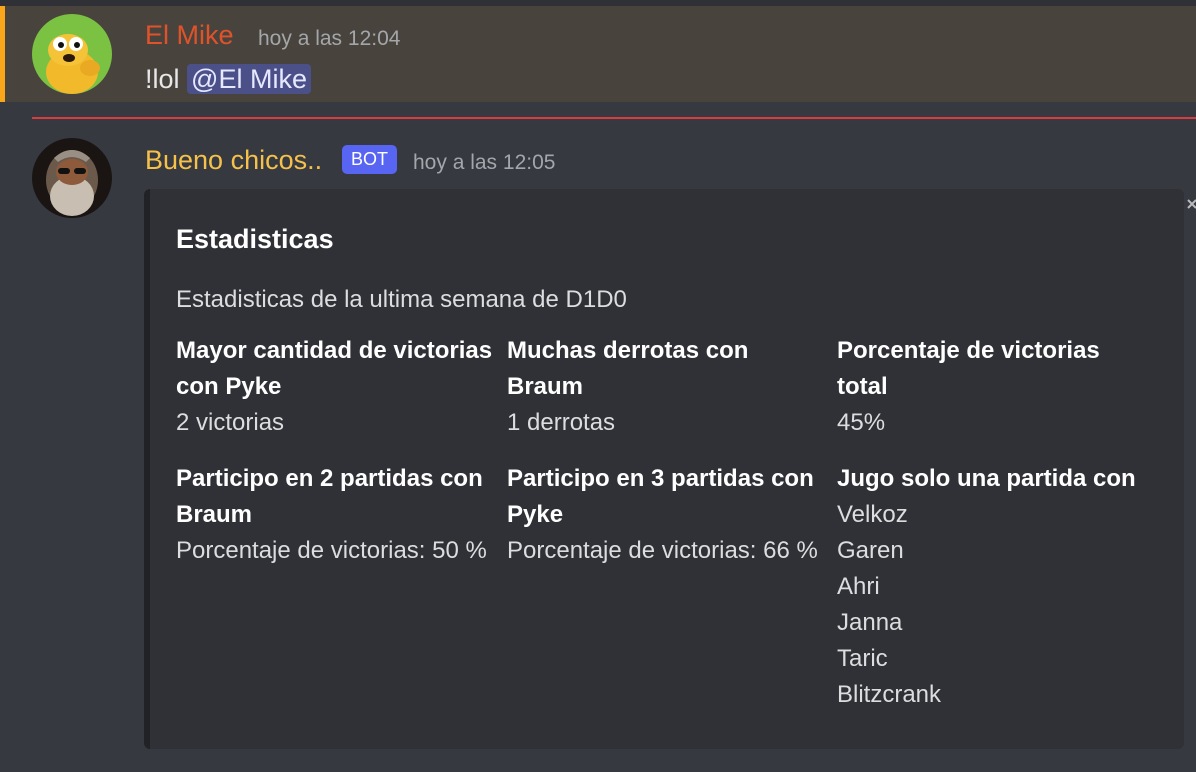  Describe the element at coordinates (329, 38) in the screenshot. I see `message-timestamp: hoy a las 12:04` at that location.